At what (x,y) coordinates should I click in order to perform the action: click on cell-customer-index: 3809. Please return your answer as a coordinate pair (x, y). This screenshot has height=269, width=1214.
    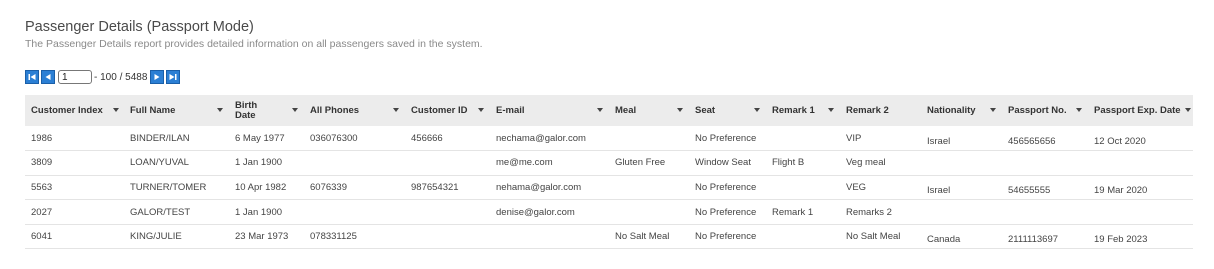
    Looking at the image, I should click on (42, 163).